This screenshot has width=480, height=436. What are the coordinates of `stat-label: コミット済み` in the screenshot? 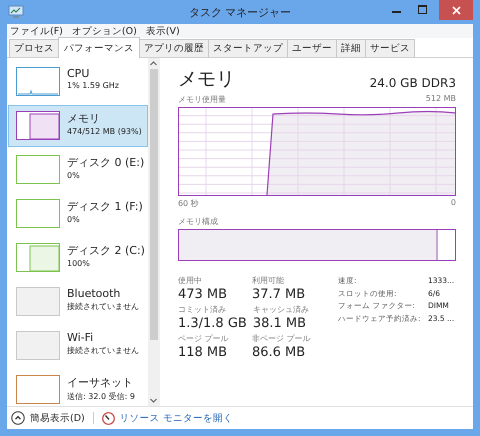 It's located at (202, 309).